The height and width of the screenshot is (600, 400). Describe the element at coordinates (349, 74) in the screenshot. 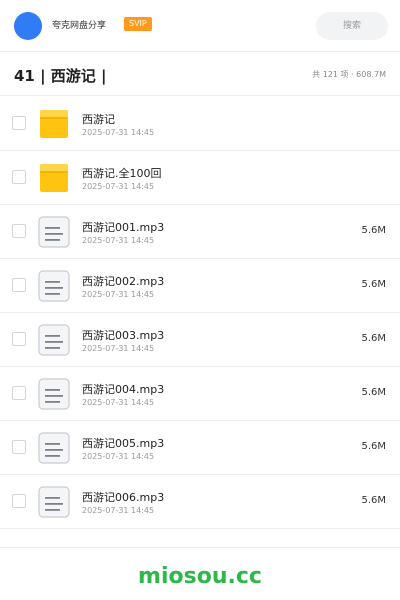

I see `file-summary: 共 121 项 · 608.7M` at that location.